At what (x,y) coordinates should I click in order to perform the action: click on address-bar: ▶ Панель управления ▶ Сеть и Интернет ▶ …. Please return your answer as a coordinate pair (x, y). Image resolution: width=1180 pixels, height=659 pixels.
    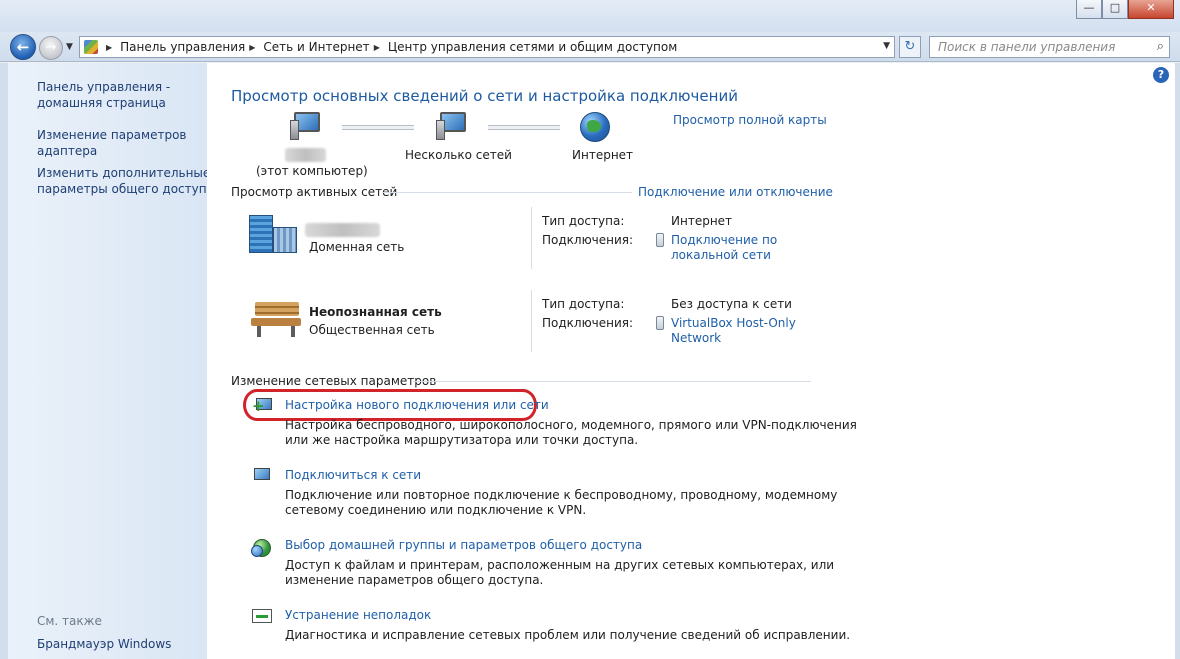
    Looking at the image, I should click on (487, 47).